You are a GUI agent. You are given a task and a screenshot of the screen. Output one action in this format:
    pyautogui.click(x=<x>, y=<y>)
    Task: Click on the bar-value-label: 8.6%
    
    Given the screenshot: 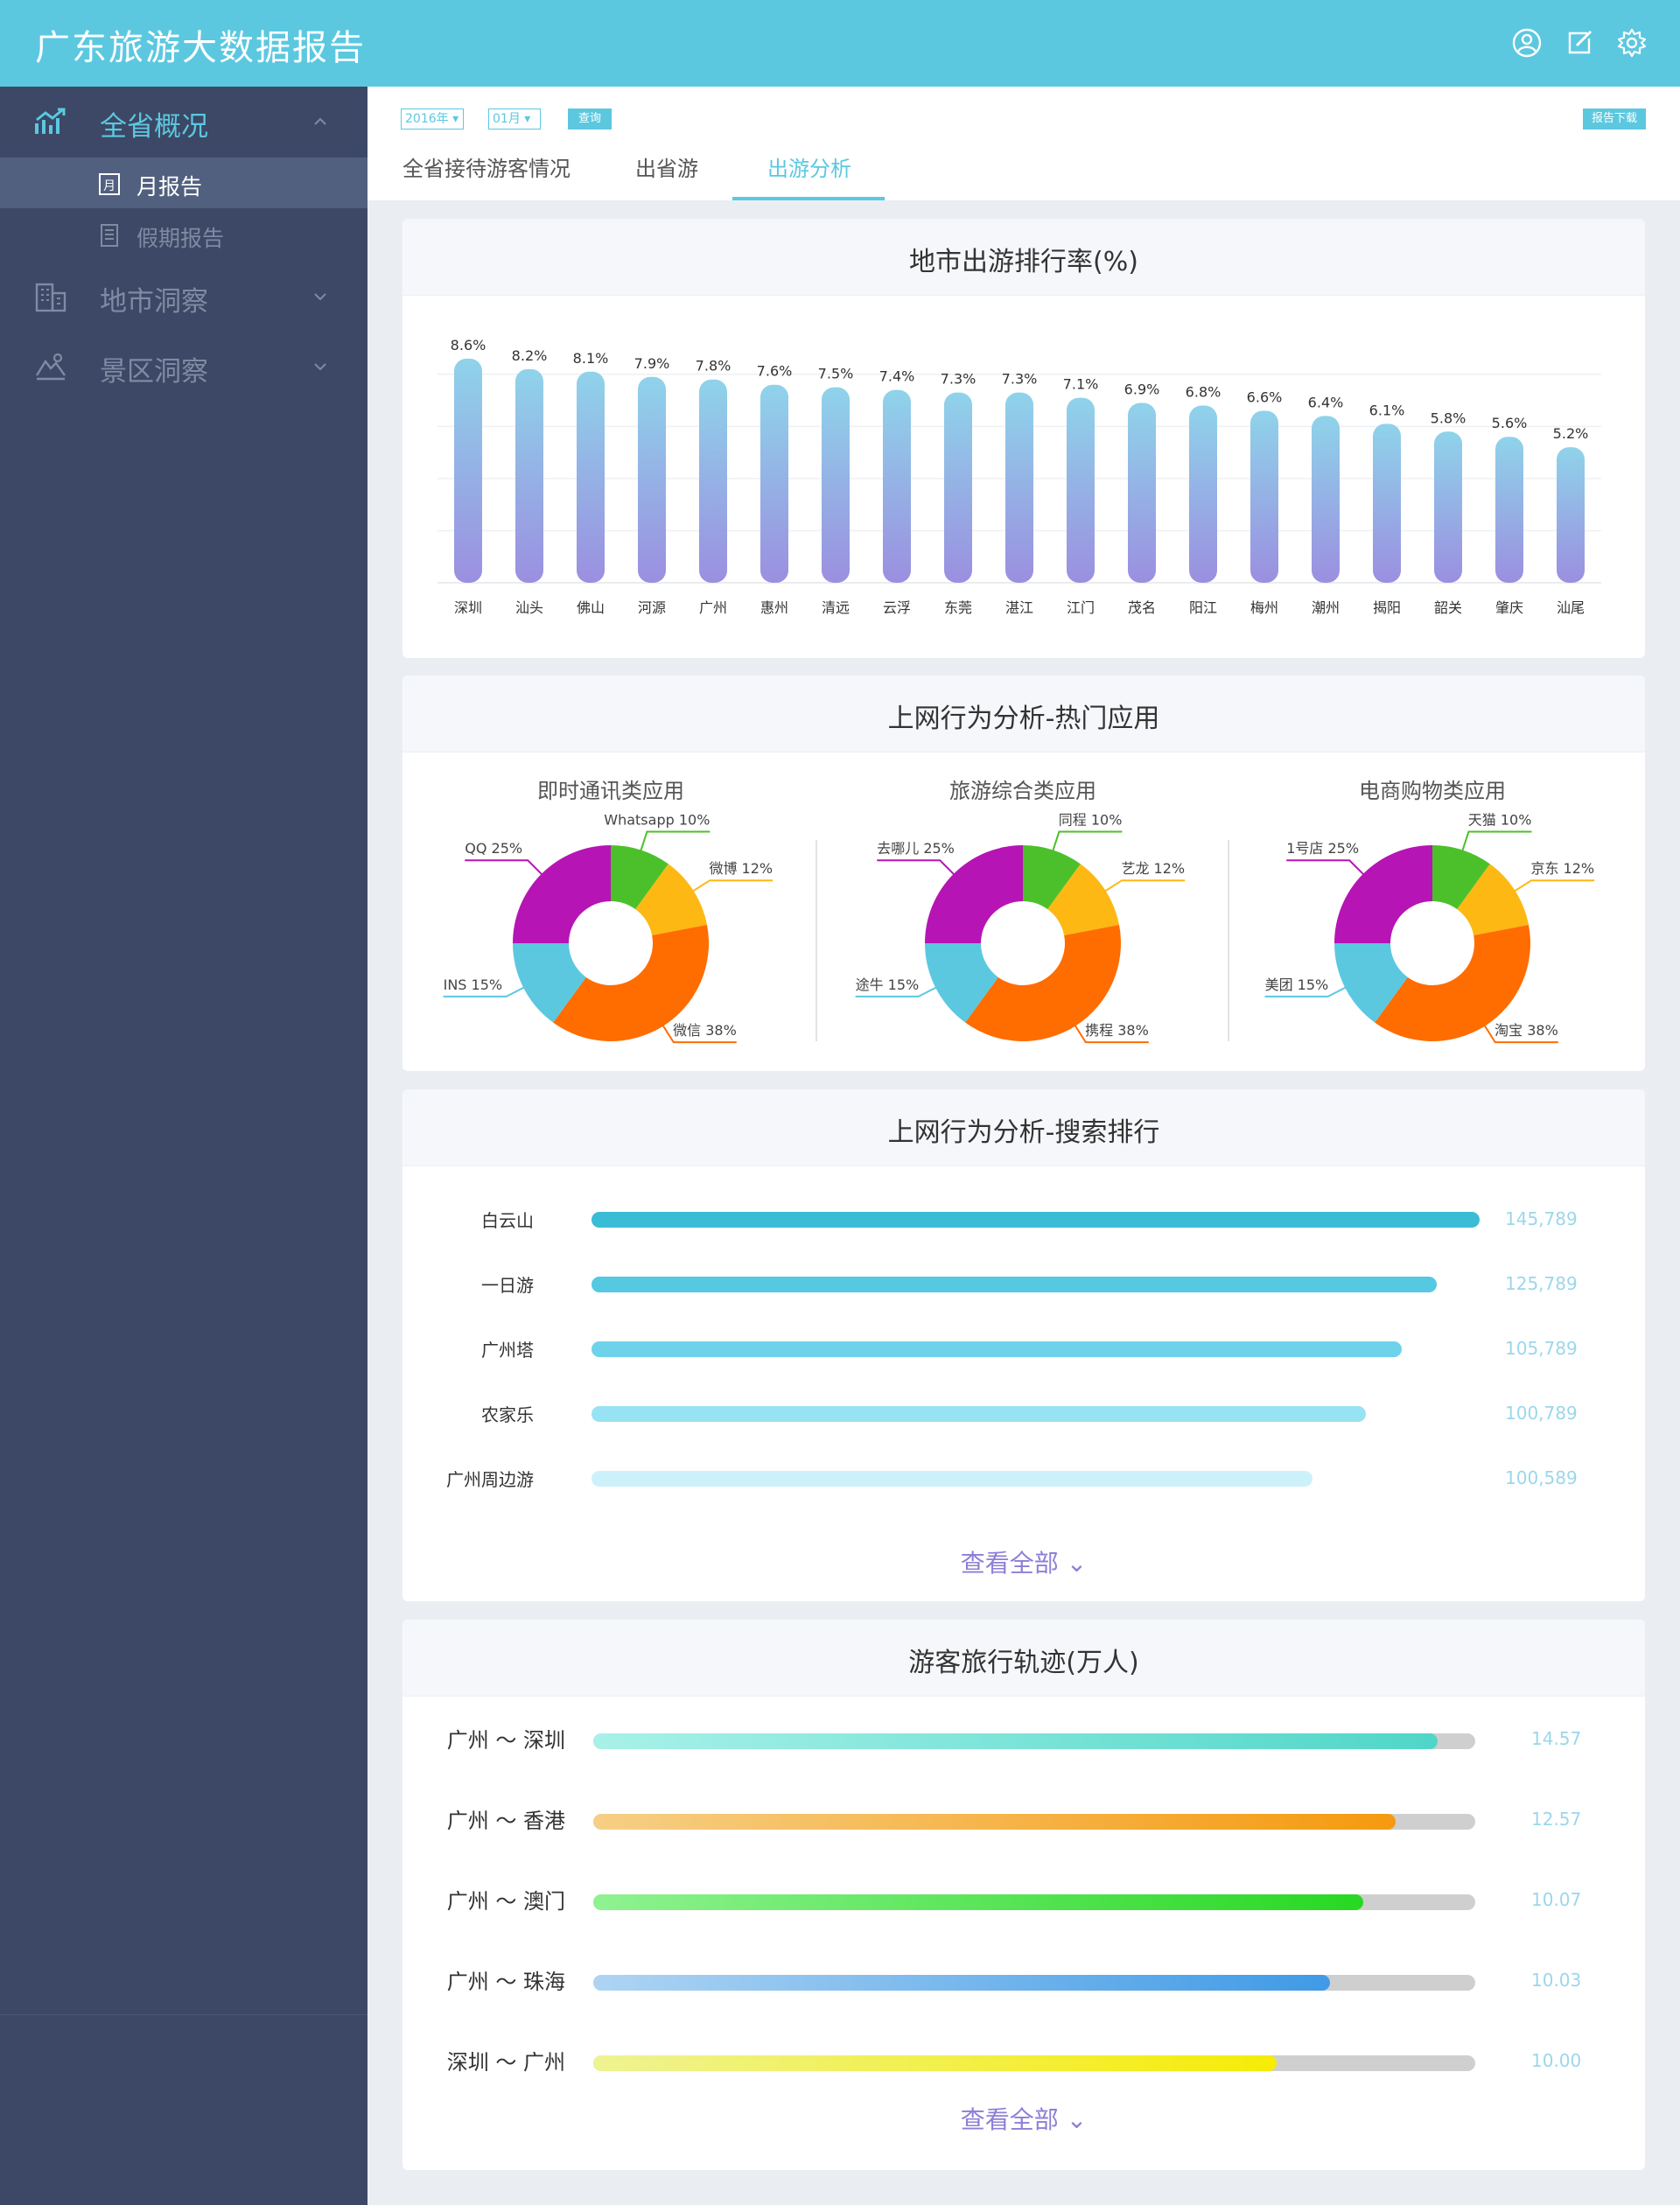 What is the action you would take?
    pyautogui.click(x=468, y=345)
    